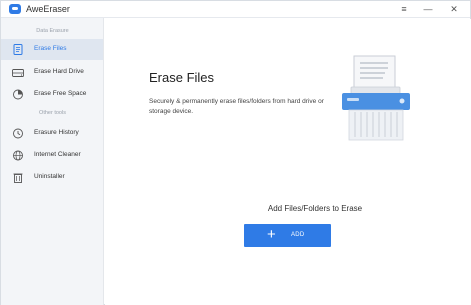 This screenshot has width=471, height=305. I want to click on sidebar-item-erase-free-space: Erase Free Space, so click(52, 94).